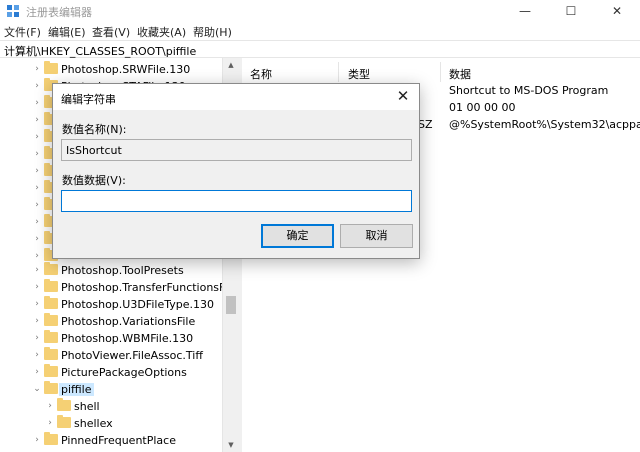 This screenshot has width=640, height=452. Describe the element at coordinates (126, 69) in the screenshot. I see `tree-item-label: Photoshop.SRWFile.130` at that location.